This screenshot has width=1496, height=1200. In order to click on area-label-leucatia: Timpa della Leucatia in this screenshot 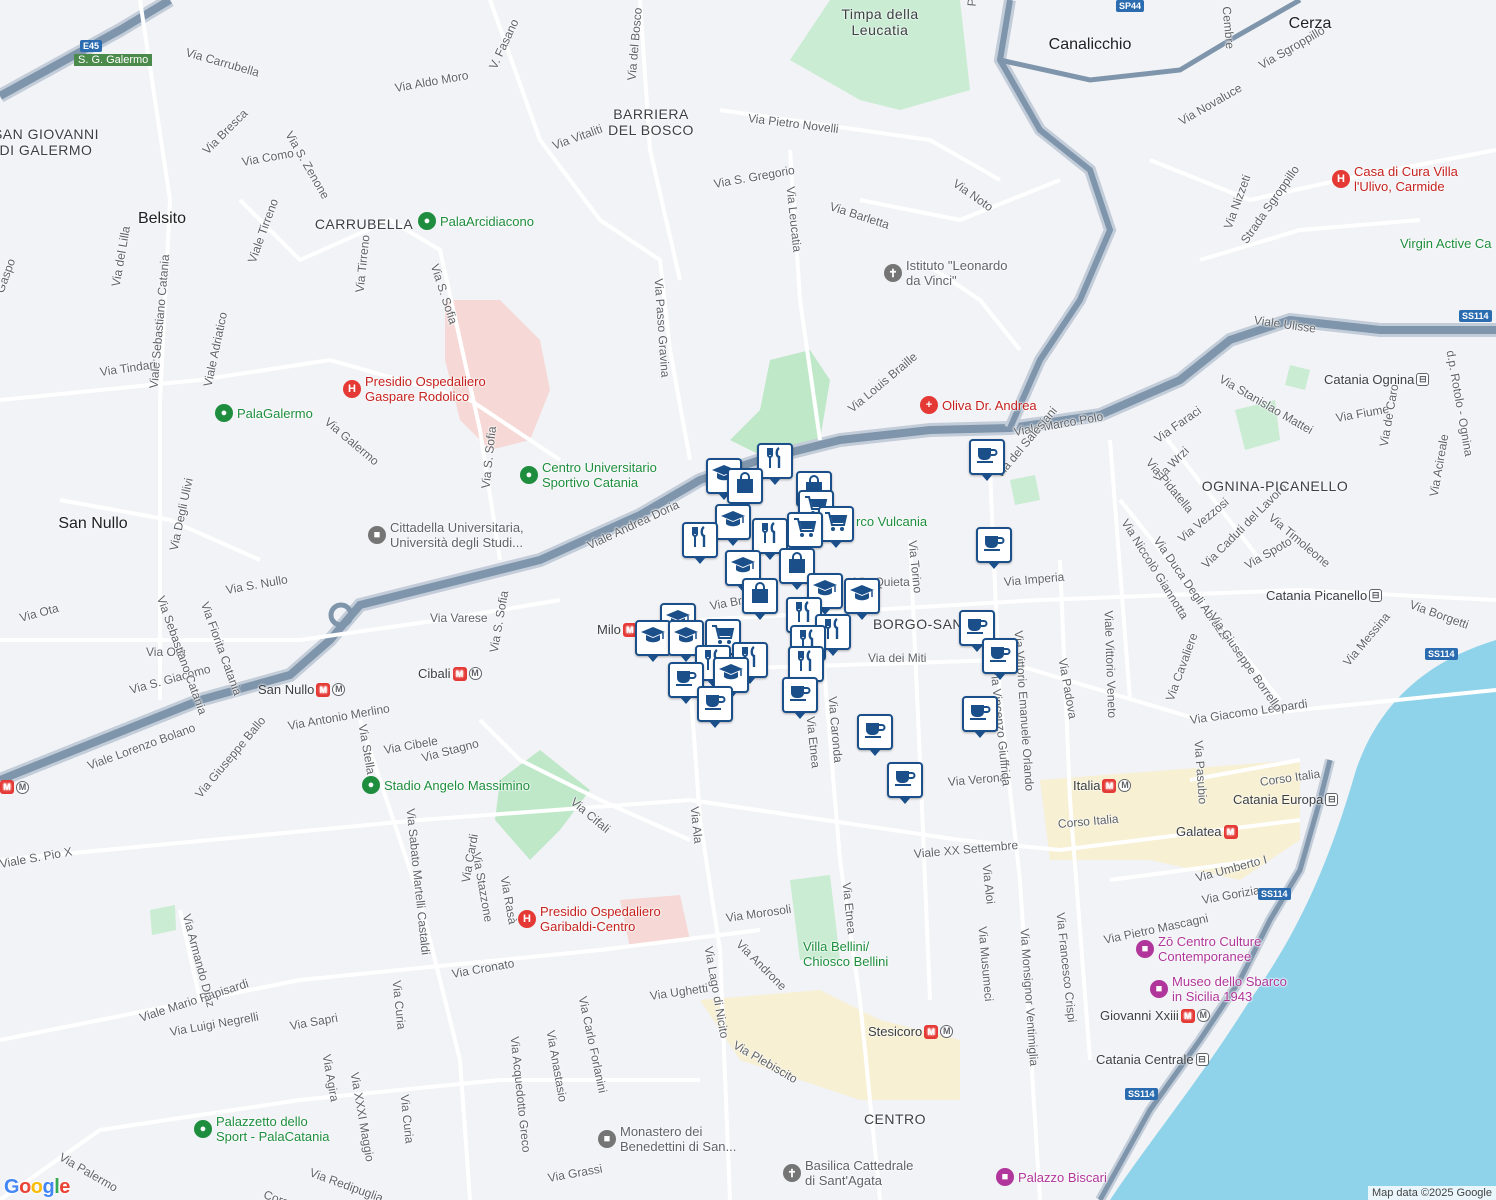, I will do `click(880, 22)`.